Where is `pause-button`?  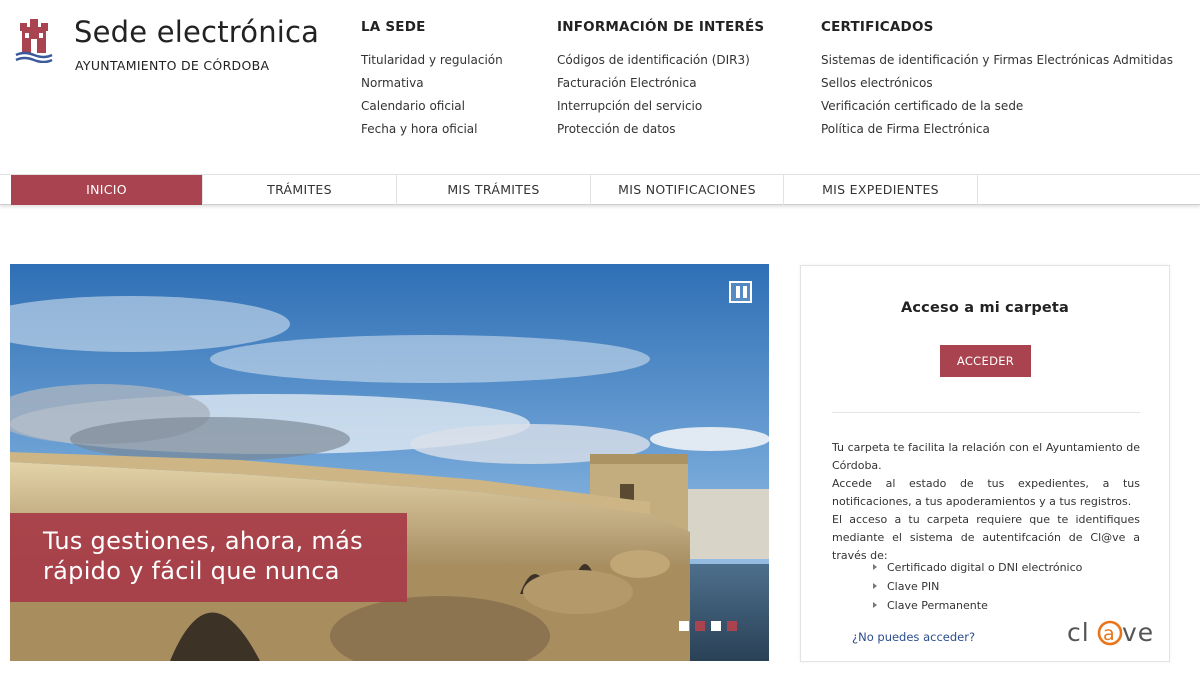 pause-button is located at coordinates (740, 292).